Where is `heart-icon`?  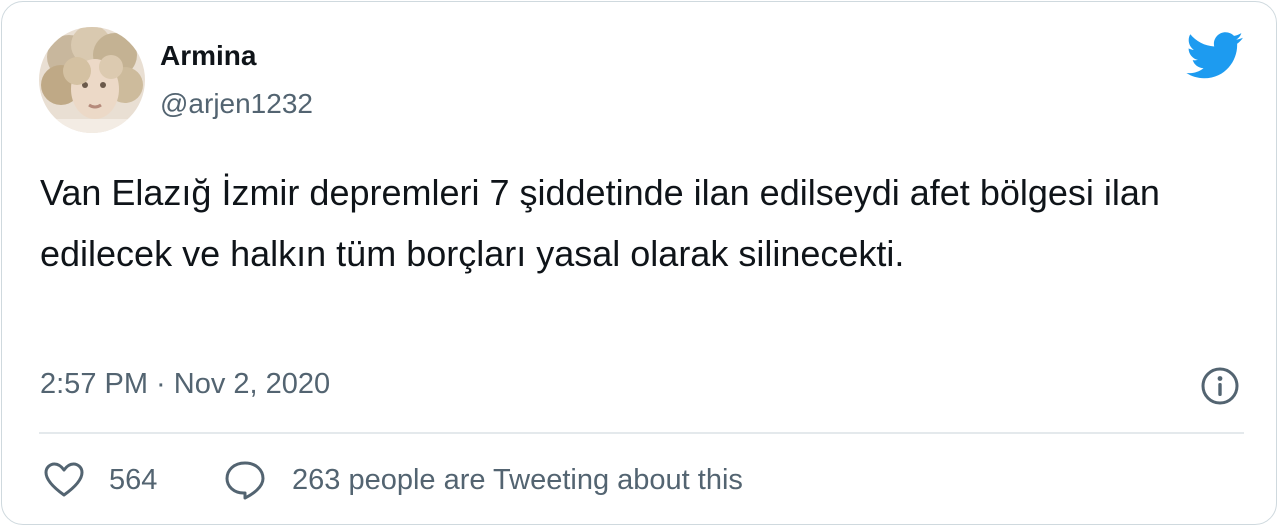
heart-icon is located at coordinates (64, 480).